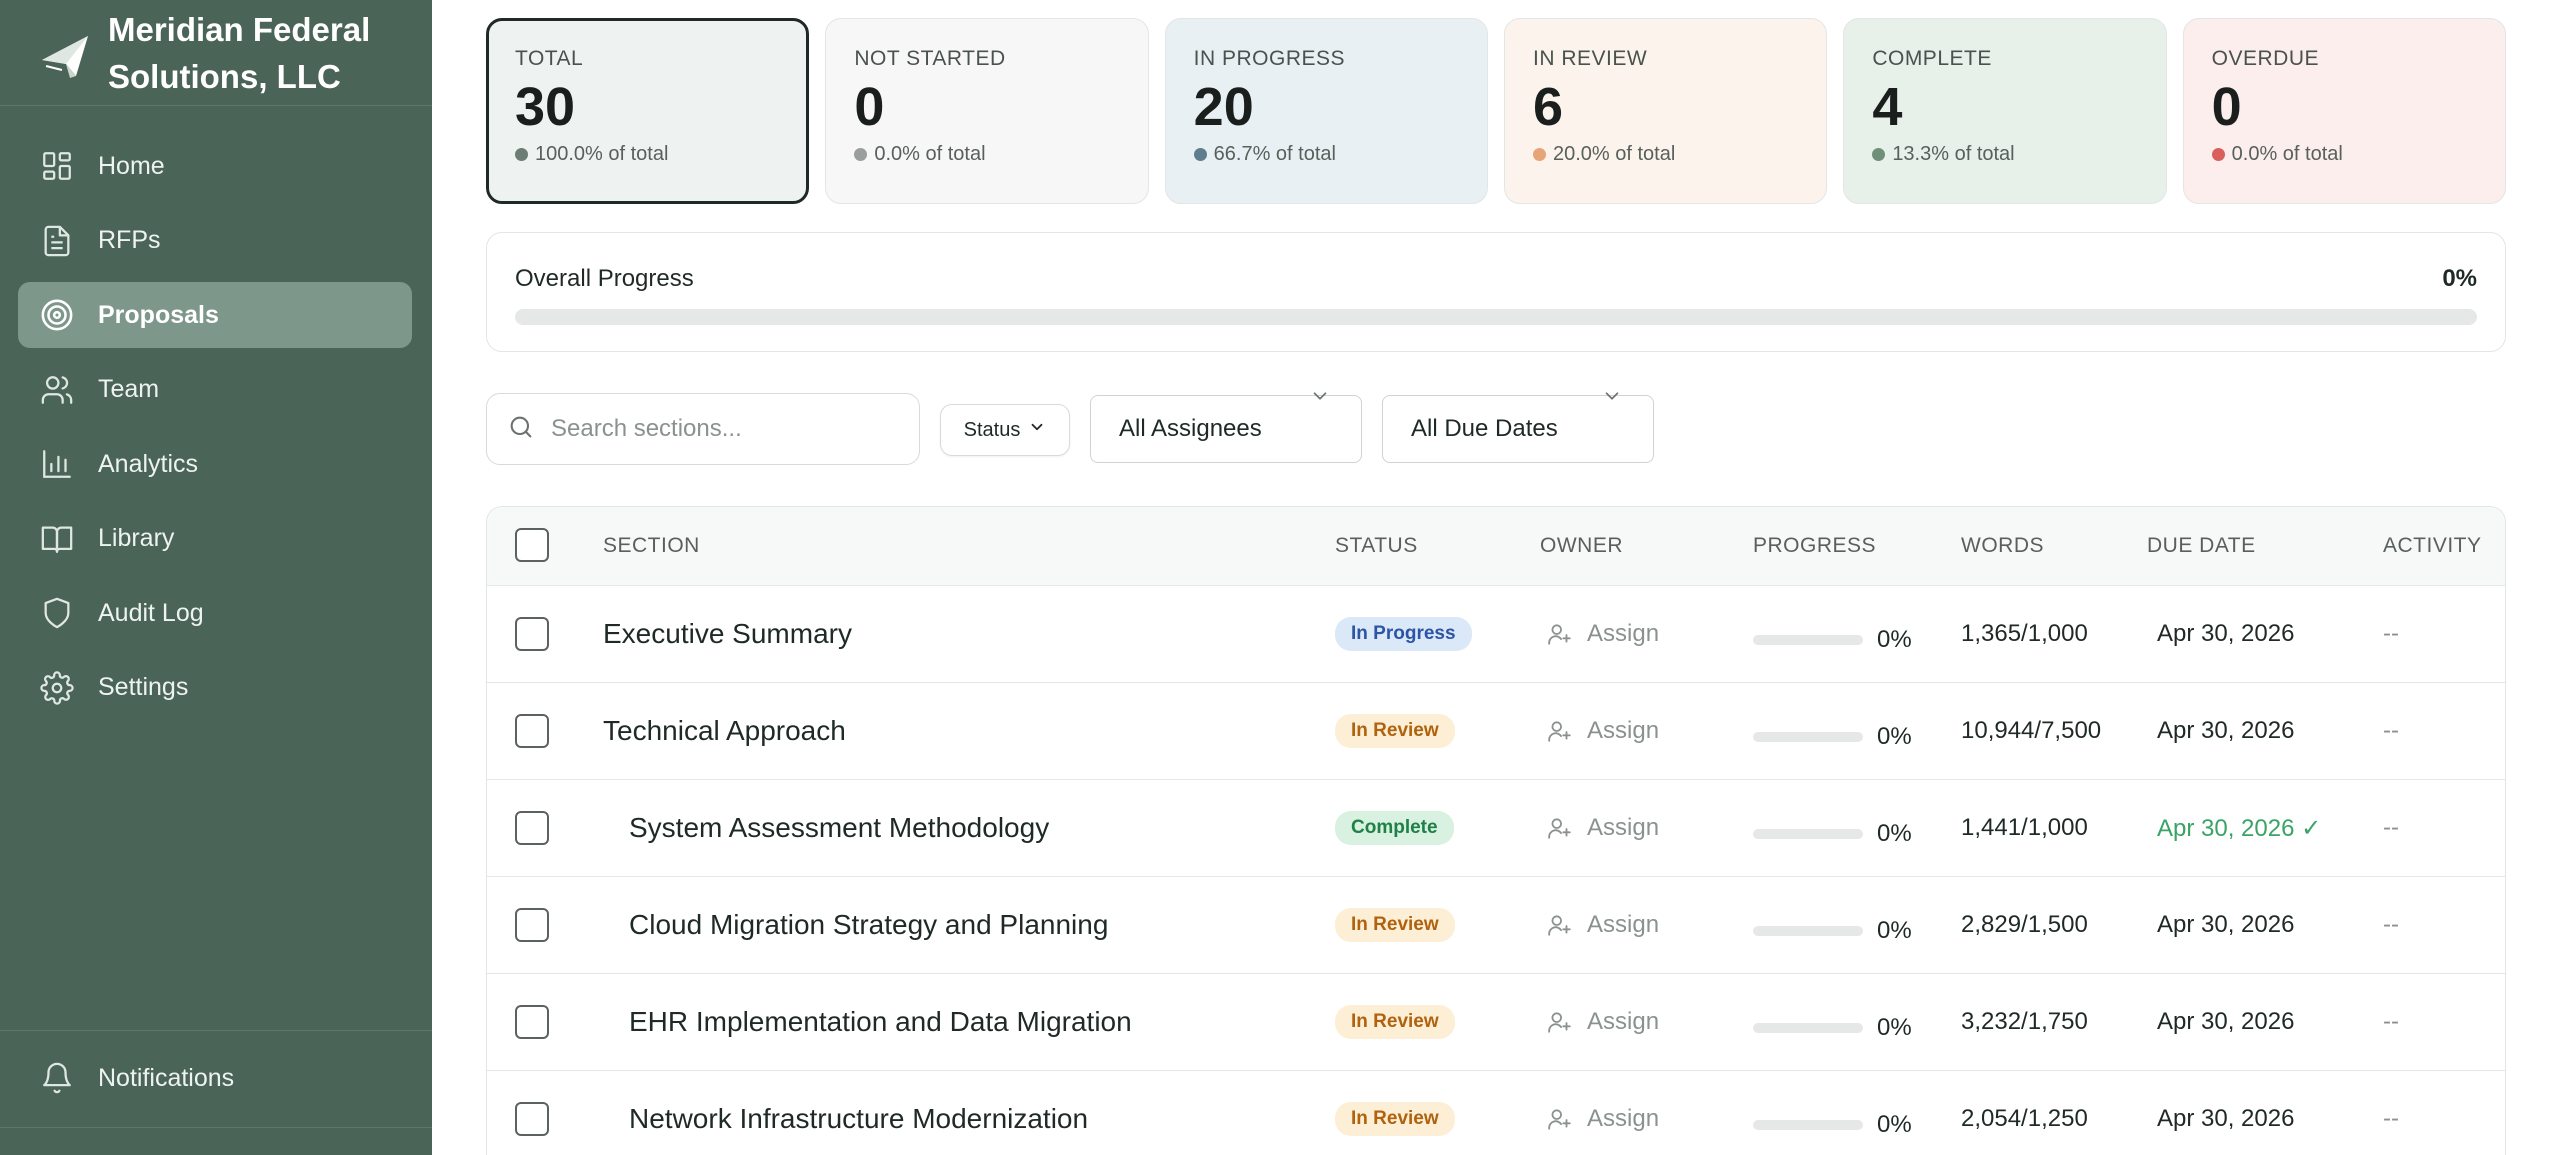 This screenshot has height=1155, width=2560. I want to click on assignee-filter-select: All Assignees, so click(1226, 427).